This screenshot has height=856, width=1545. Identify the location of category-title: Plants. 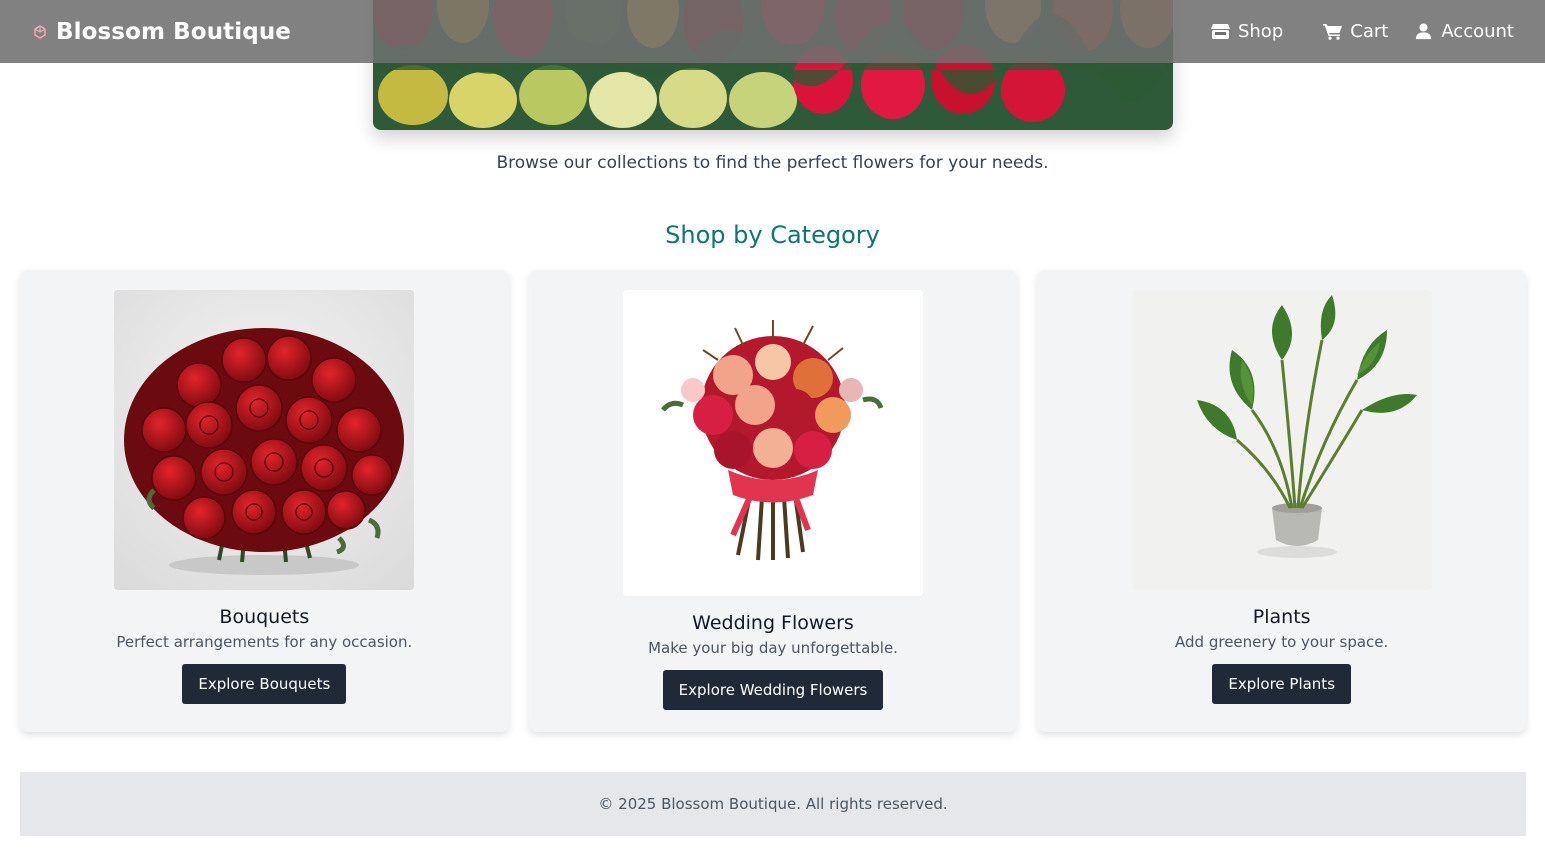
(1281, 617).